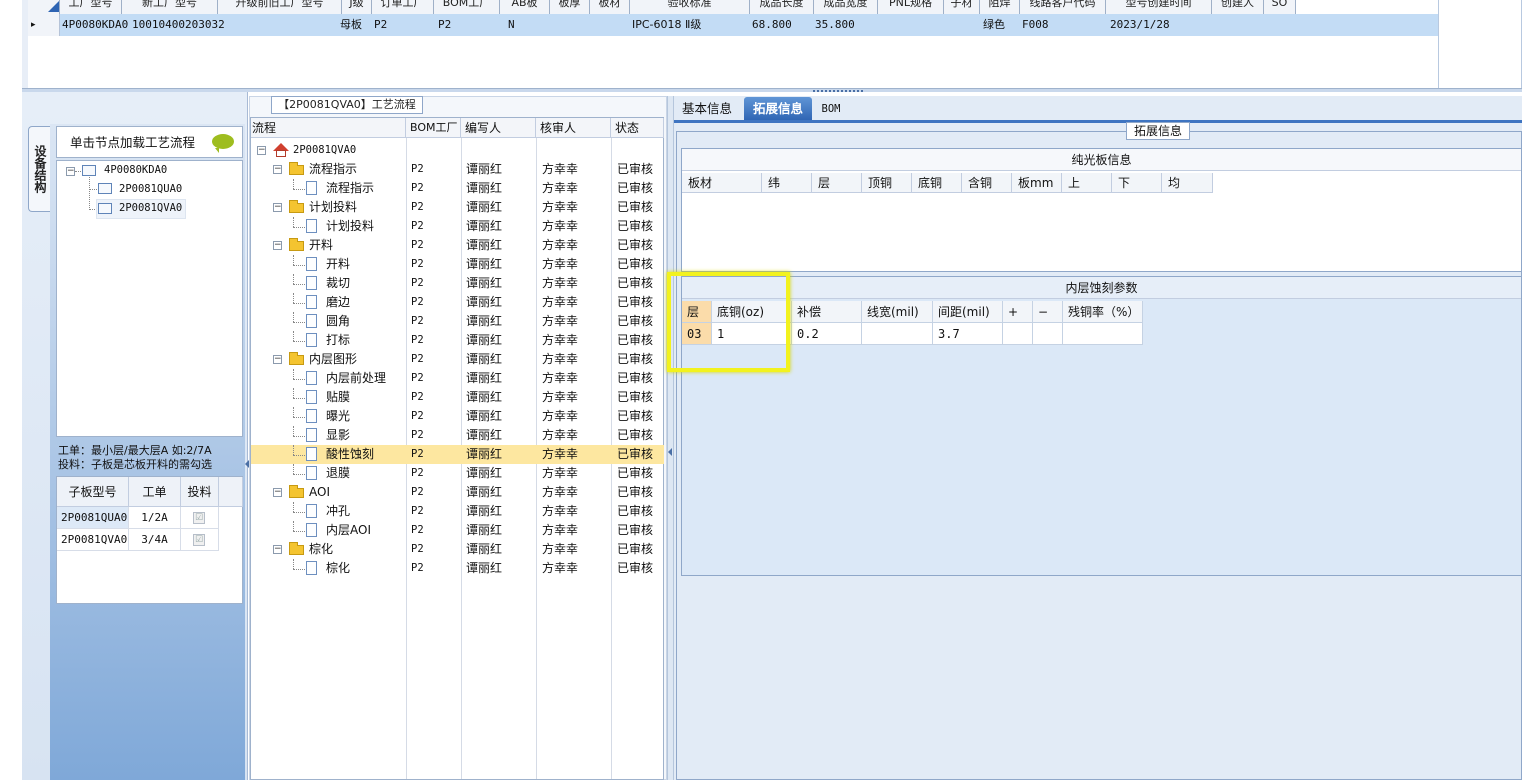 The image size is (1522, 780). I want to click on tab-device-structure: 设备结构, so click(39, 169).